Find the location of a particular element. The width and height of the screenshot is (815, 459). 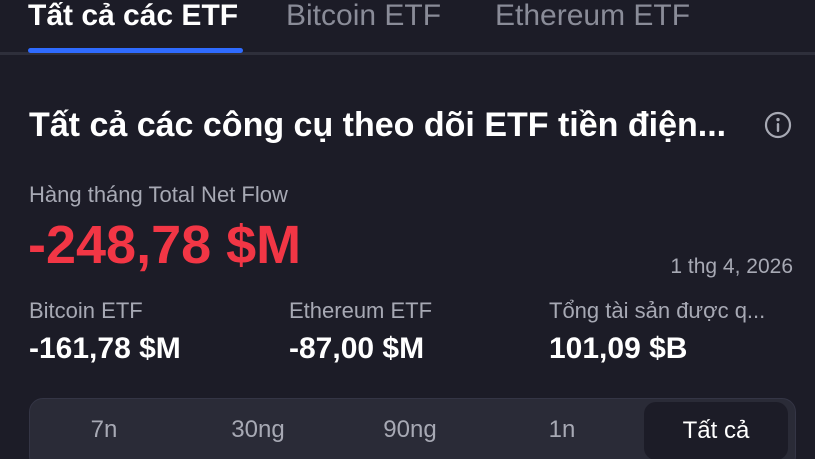

active-tab-indicator is located at coordinates (135, 50).